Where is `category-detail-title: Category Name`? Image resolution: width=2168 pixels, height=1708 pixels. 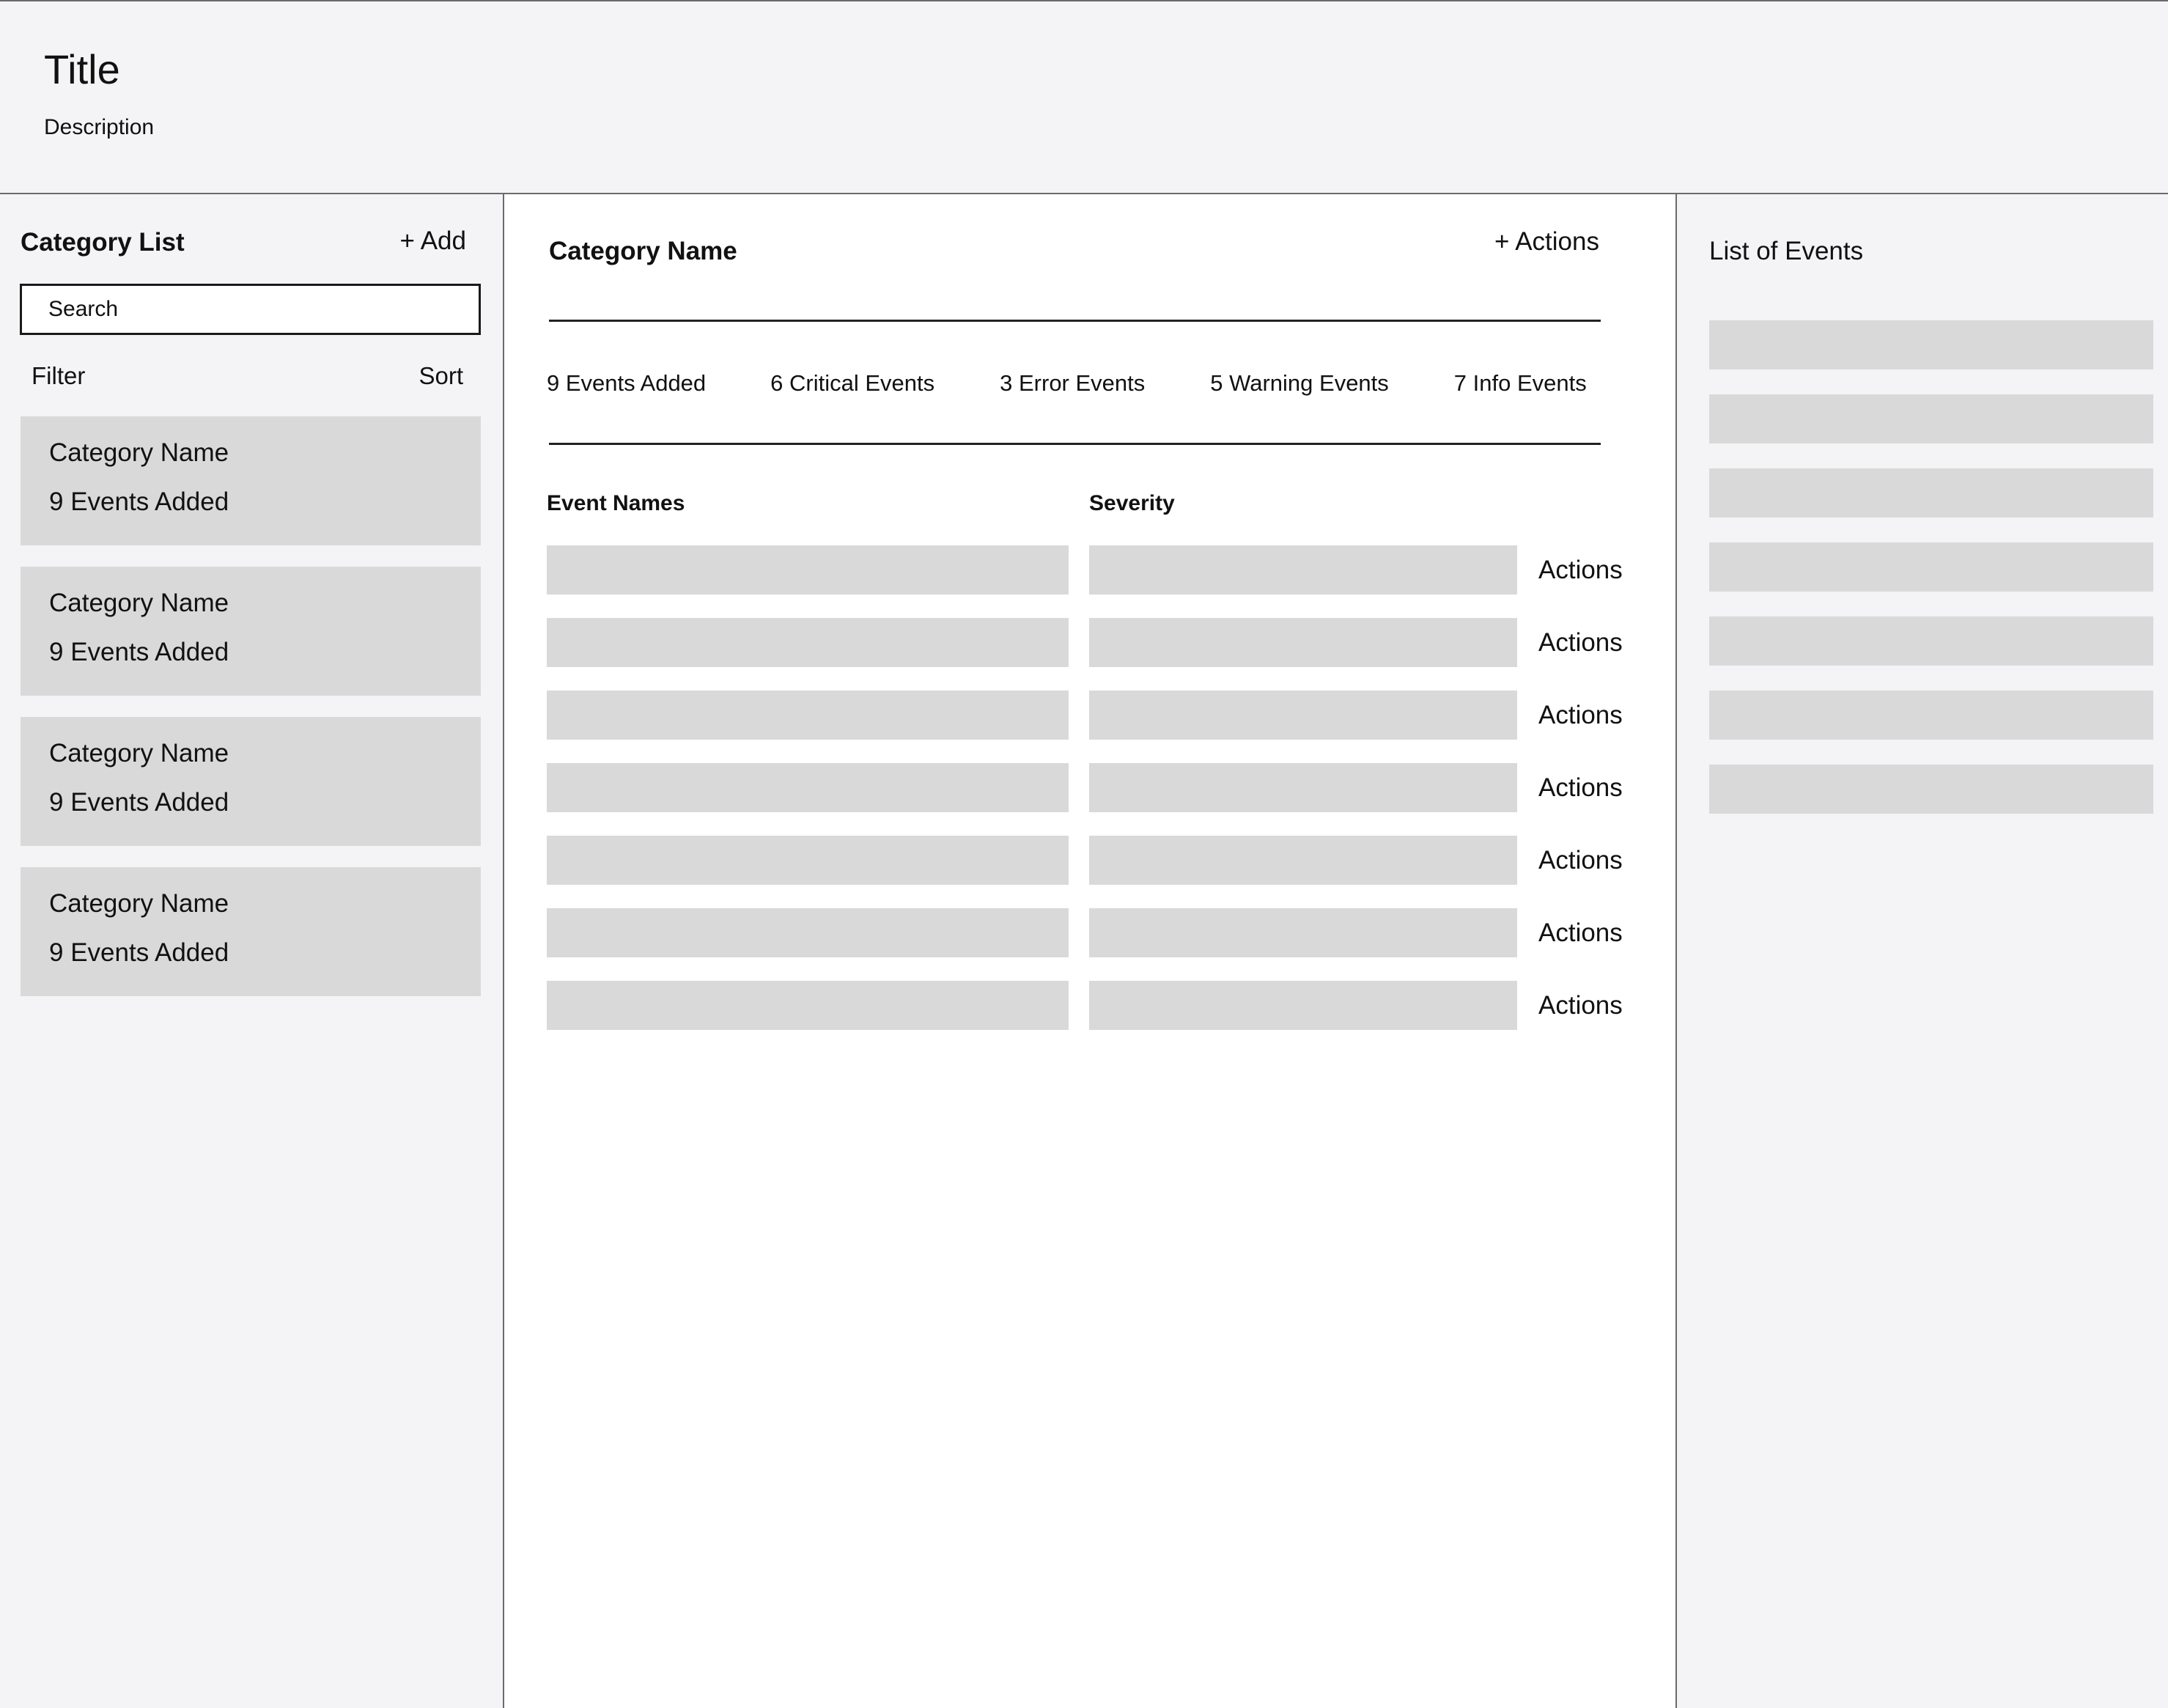
category-detail-title: Category Name is located at coordinates (643, 251).